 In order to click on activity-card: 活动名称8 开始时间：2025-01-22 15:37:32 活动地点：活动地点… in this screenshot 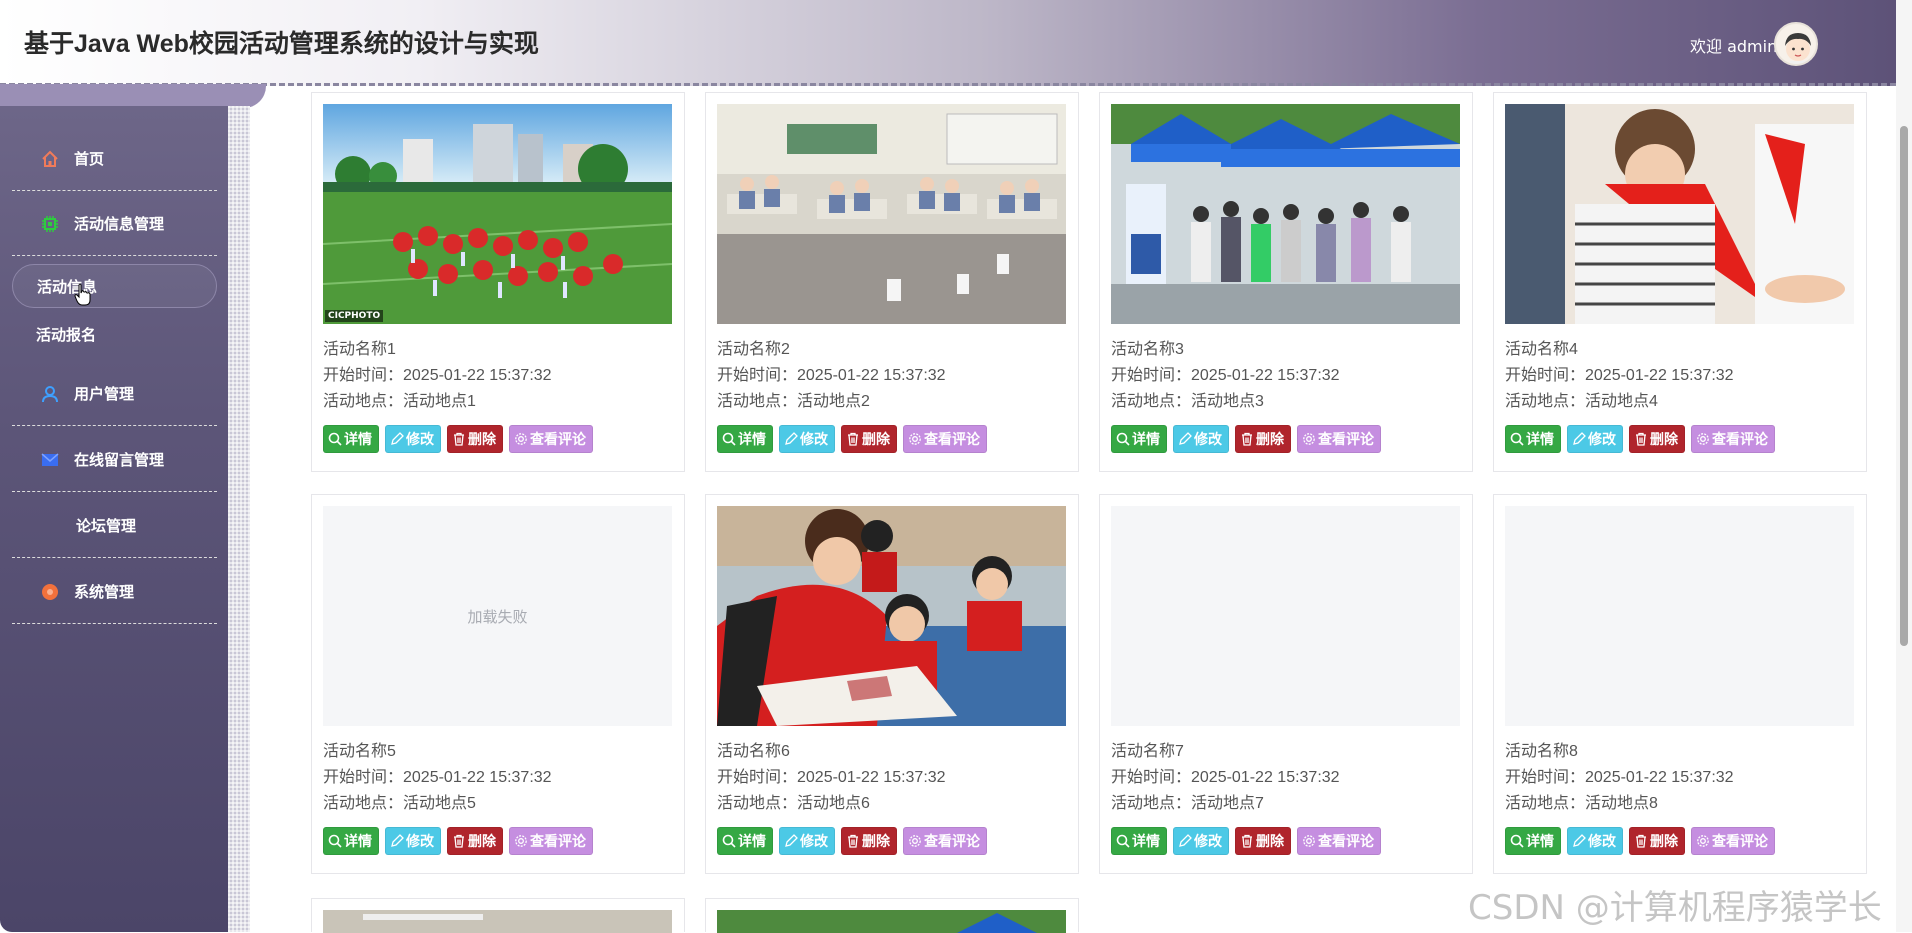, I will do `click(1680, 684)`.